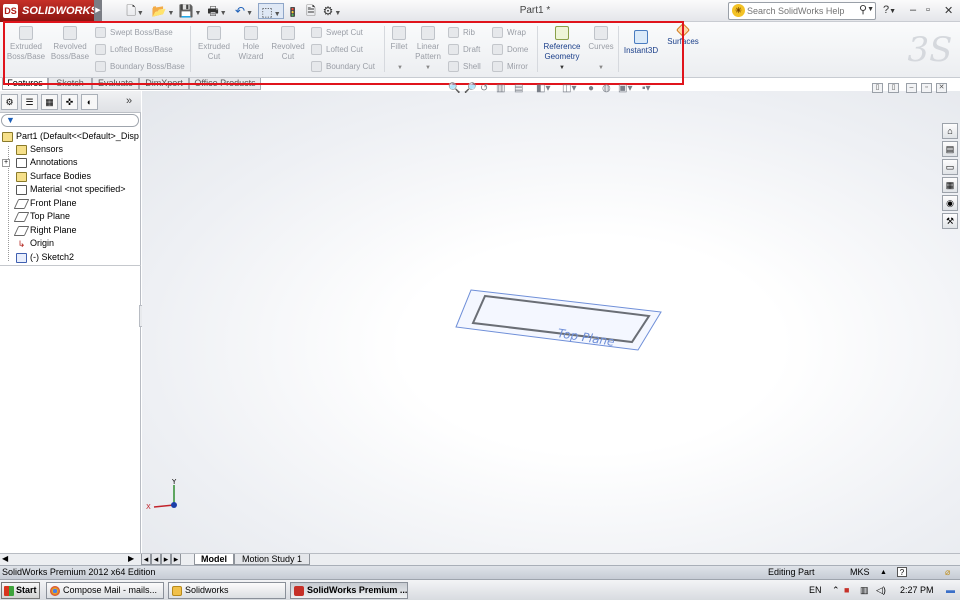  Describe the element at coordinates (70, 120) in the screenshot. I see `feature-filter-input: ▼` at that location.